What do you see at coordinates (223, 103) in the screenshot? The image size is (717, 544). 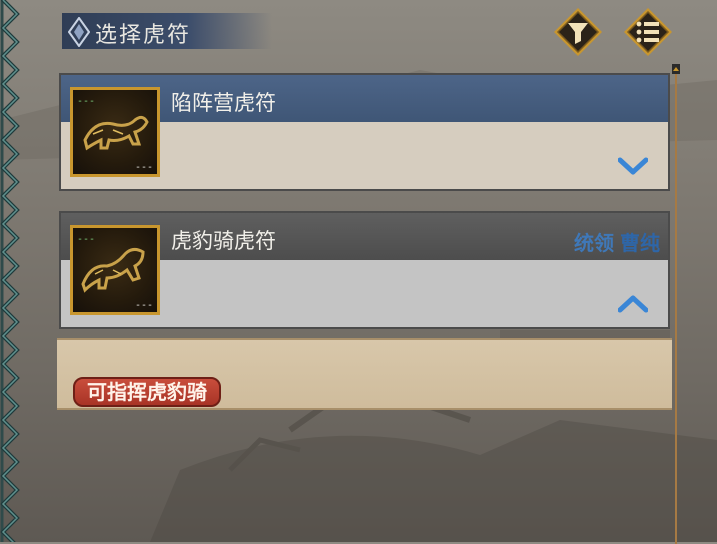 I see `card-name: 陷阵营虎符` at bounding box center [223, 103].